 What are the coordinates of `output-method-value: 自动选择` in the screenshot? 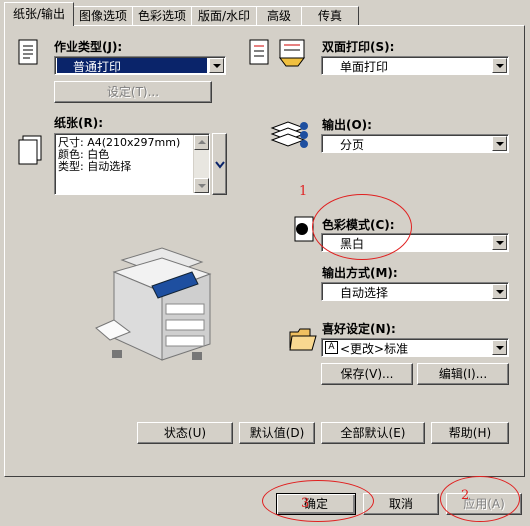 It's located at (364, 293).